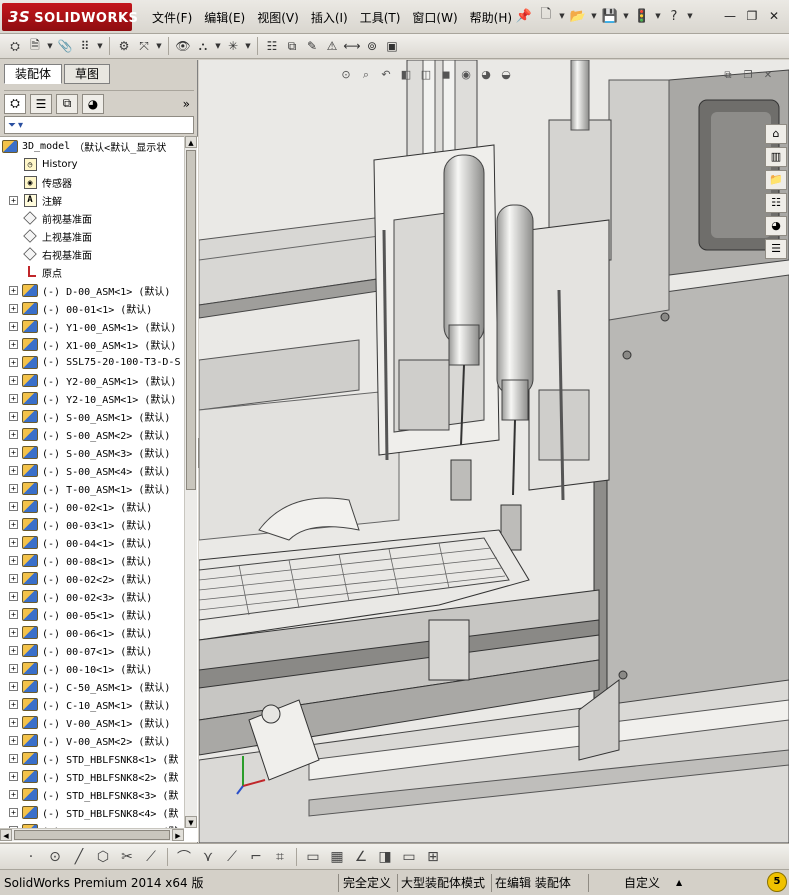 This screenshot has height=895, width=789. Describe the element at coordinates (159, 46) in the screenshot. I see `move-dropdown-icon: ▼` at that location.